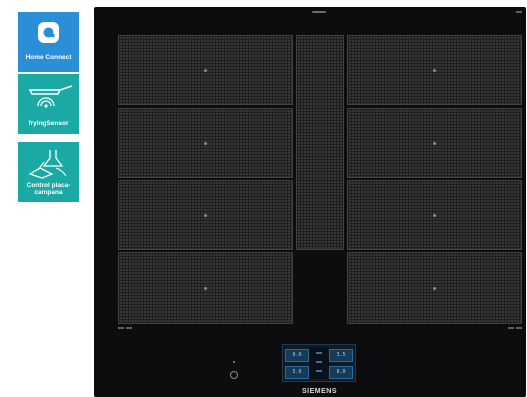 The height and width of the screenshot is (397, 527). Describe the element at coordinates (48, 34) in the screenshot. I see `home-connect-icon` at that location.